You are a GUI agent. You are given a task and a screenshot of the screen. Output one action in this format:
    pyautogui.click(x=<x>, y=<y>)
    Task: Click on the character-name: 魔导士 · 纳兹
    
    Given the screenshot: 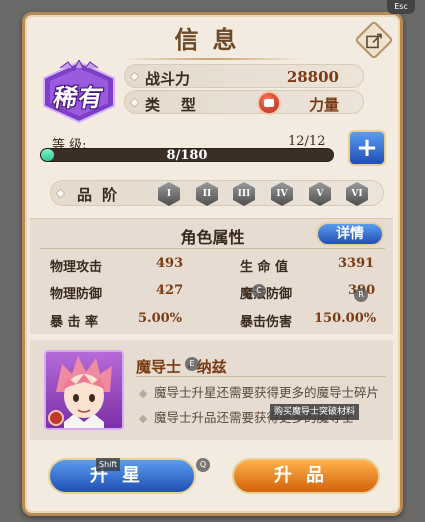 What is the action you would take?
    pyautogui.click(x=181, y=367)
    